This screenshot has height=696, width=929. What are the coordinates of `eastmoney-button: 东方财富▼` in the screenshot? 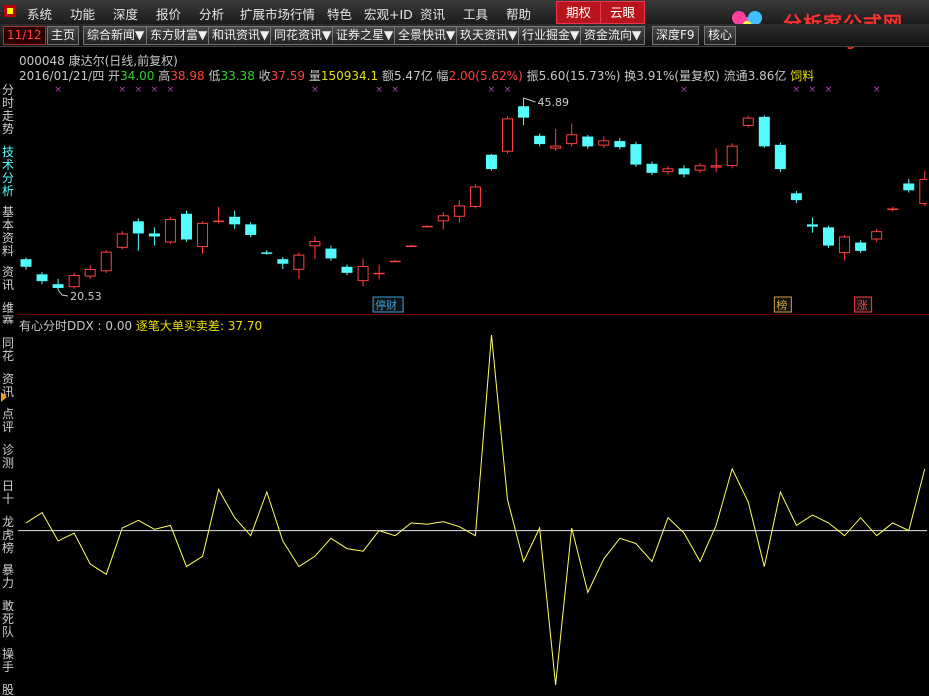 It's located at (179, 35).